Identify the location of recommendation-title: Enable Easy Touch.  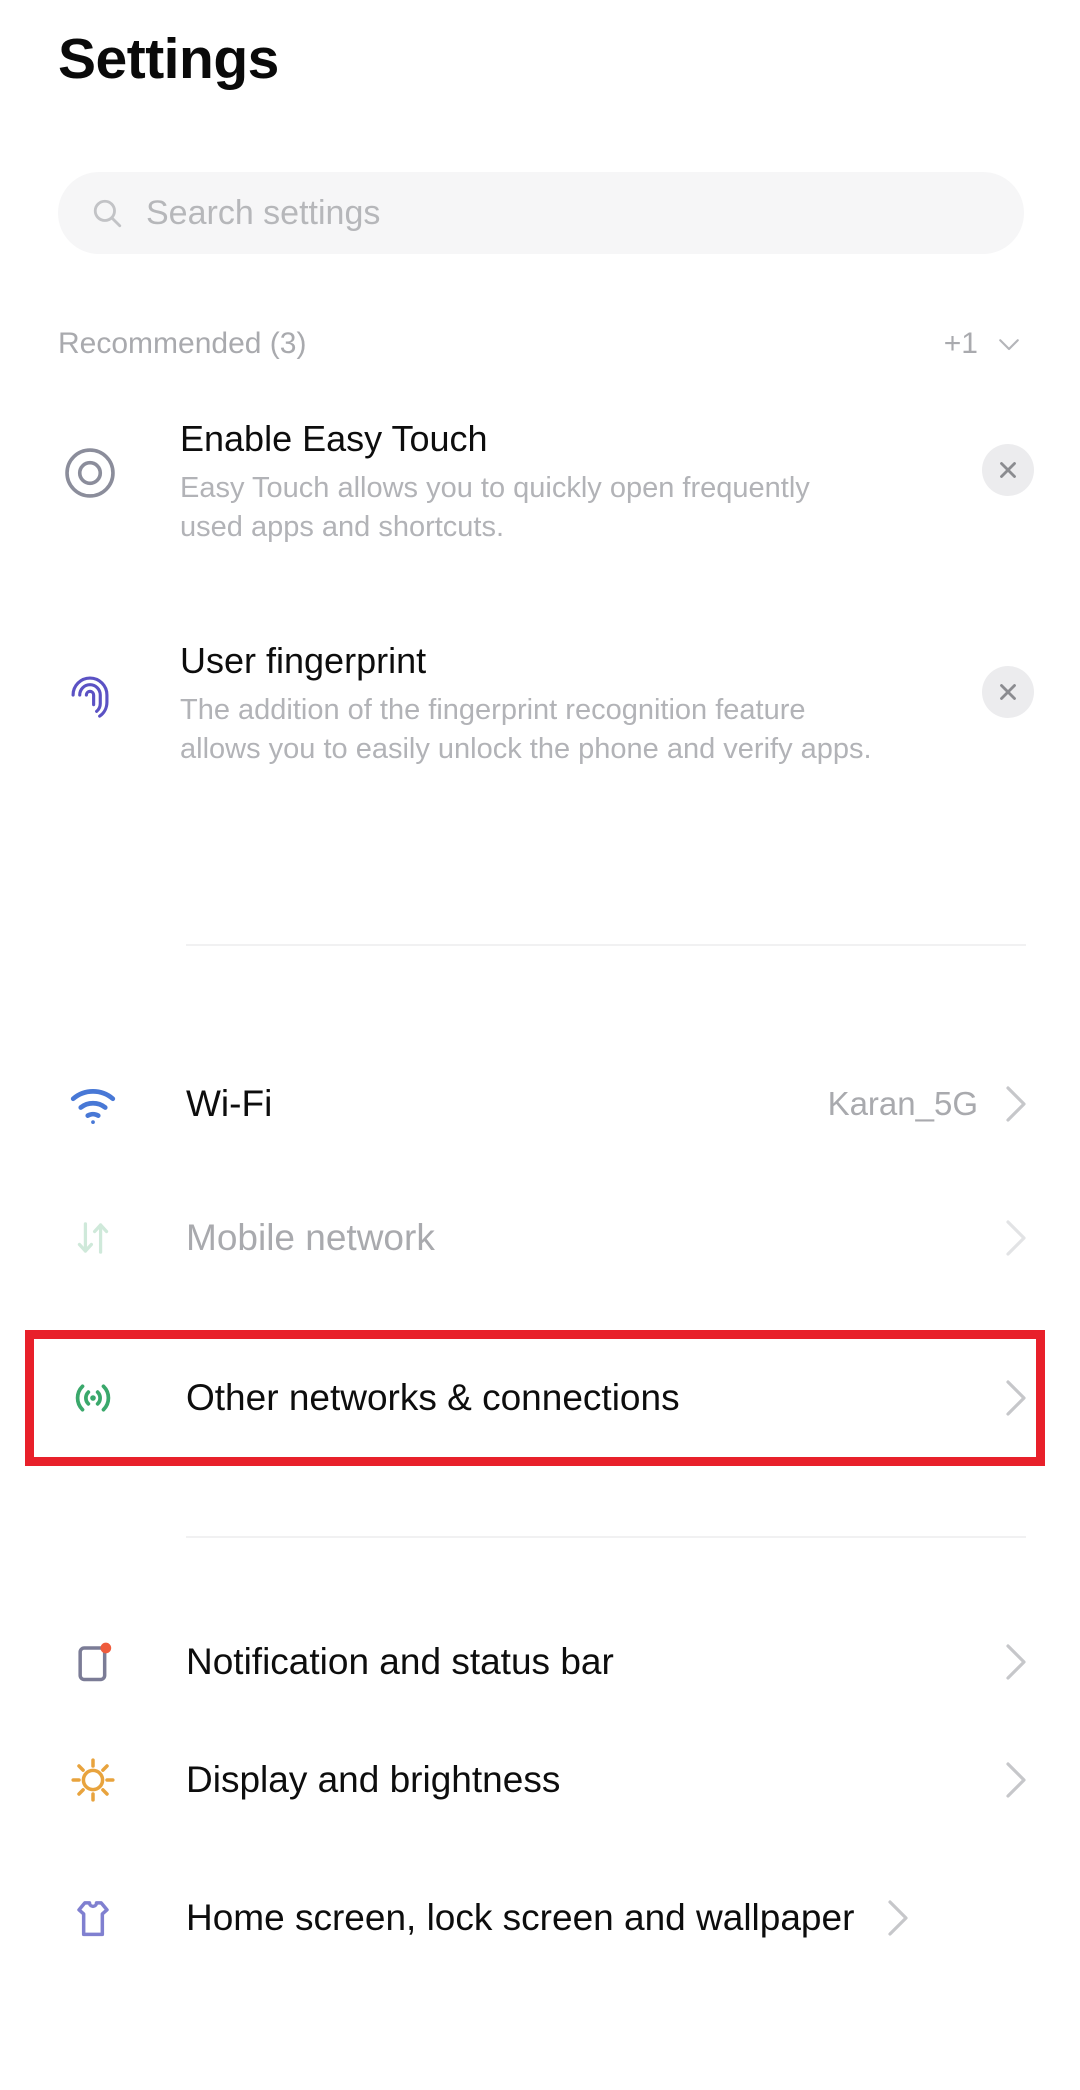
(334, 438).